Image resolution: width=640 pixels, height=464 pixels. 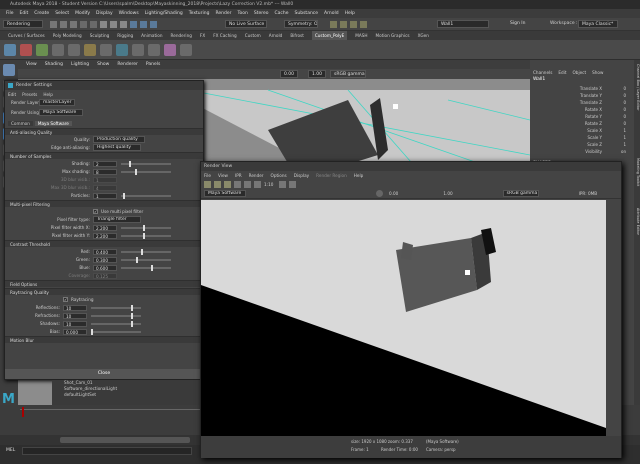 I want to click on shelf-tab-xgen: XGen, so click(x=423, y=35).